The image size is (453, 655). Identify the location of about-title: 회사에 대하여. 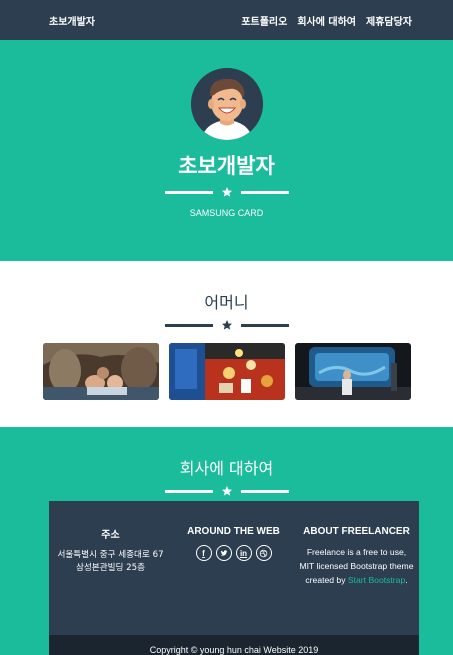
(226, 468).